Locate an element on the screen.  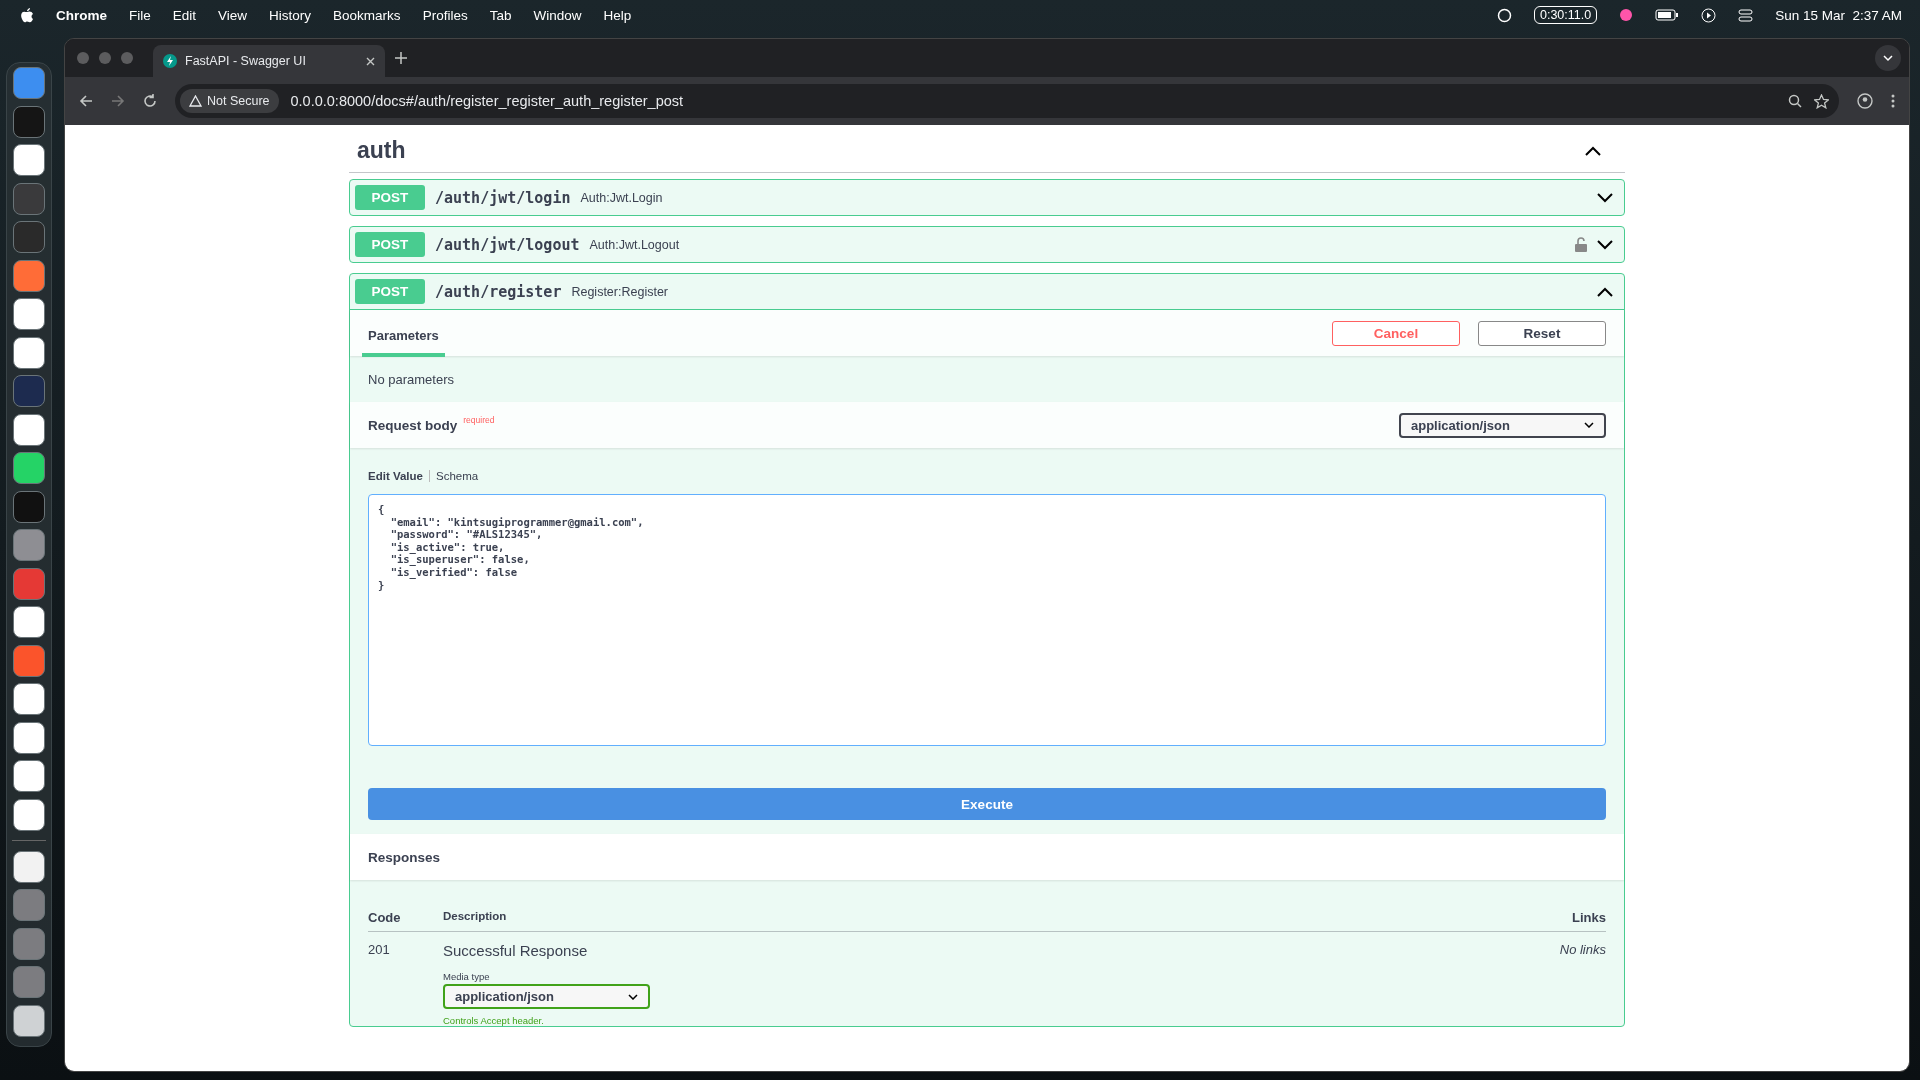
response-code: 201 is located at coordinates (379, 949).